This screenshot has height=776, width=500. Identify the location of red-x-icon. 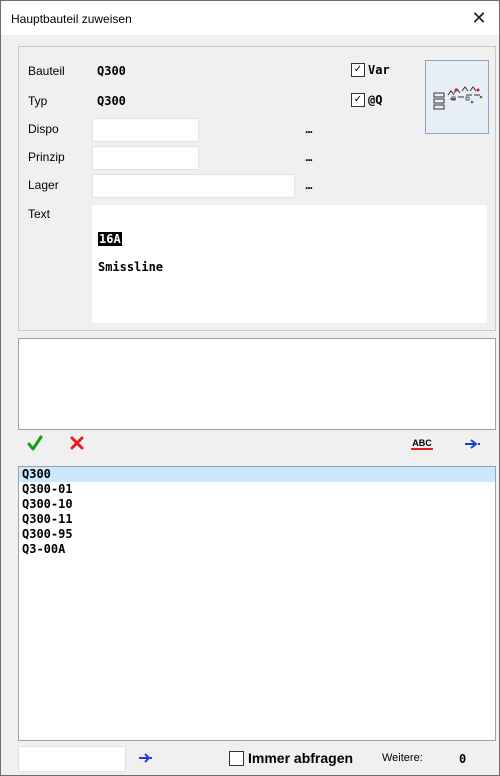
(77, 443).